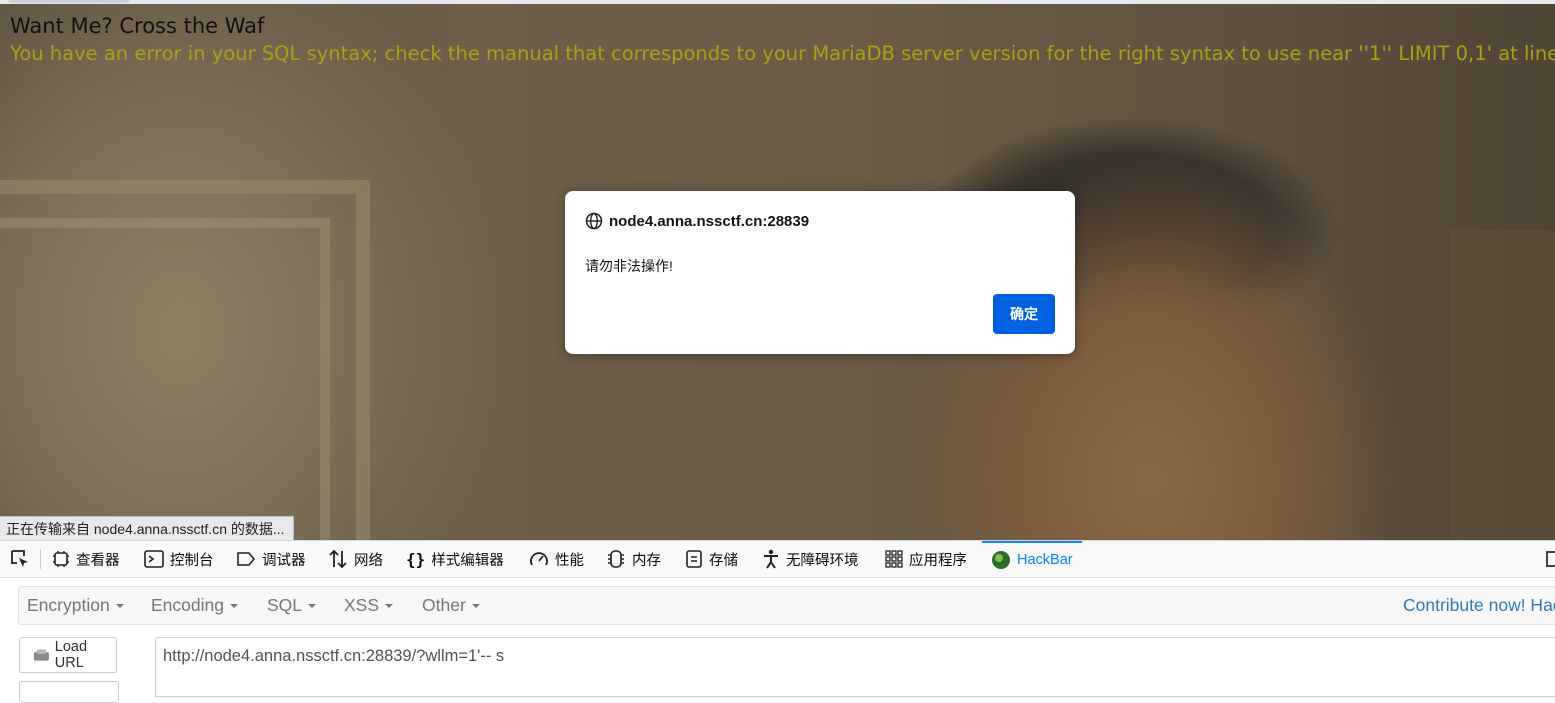 The height and width of the screenshot is (703, 1555). Describe the element at coordinates (154, 559) in the screenshot. I see `console-icon` at that location.